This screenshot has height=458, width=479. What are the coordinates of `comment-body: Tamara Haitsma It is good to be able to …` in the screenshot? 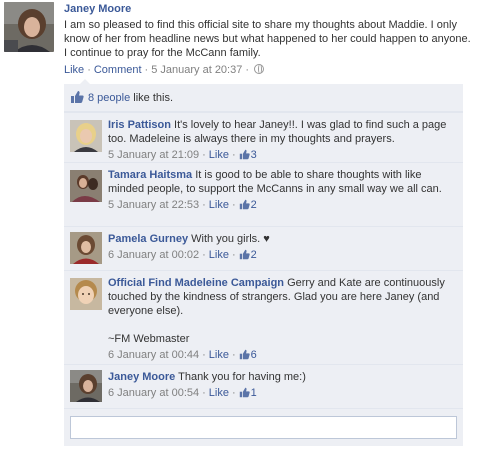 It's located at (285, 191).